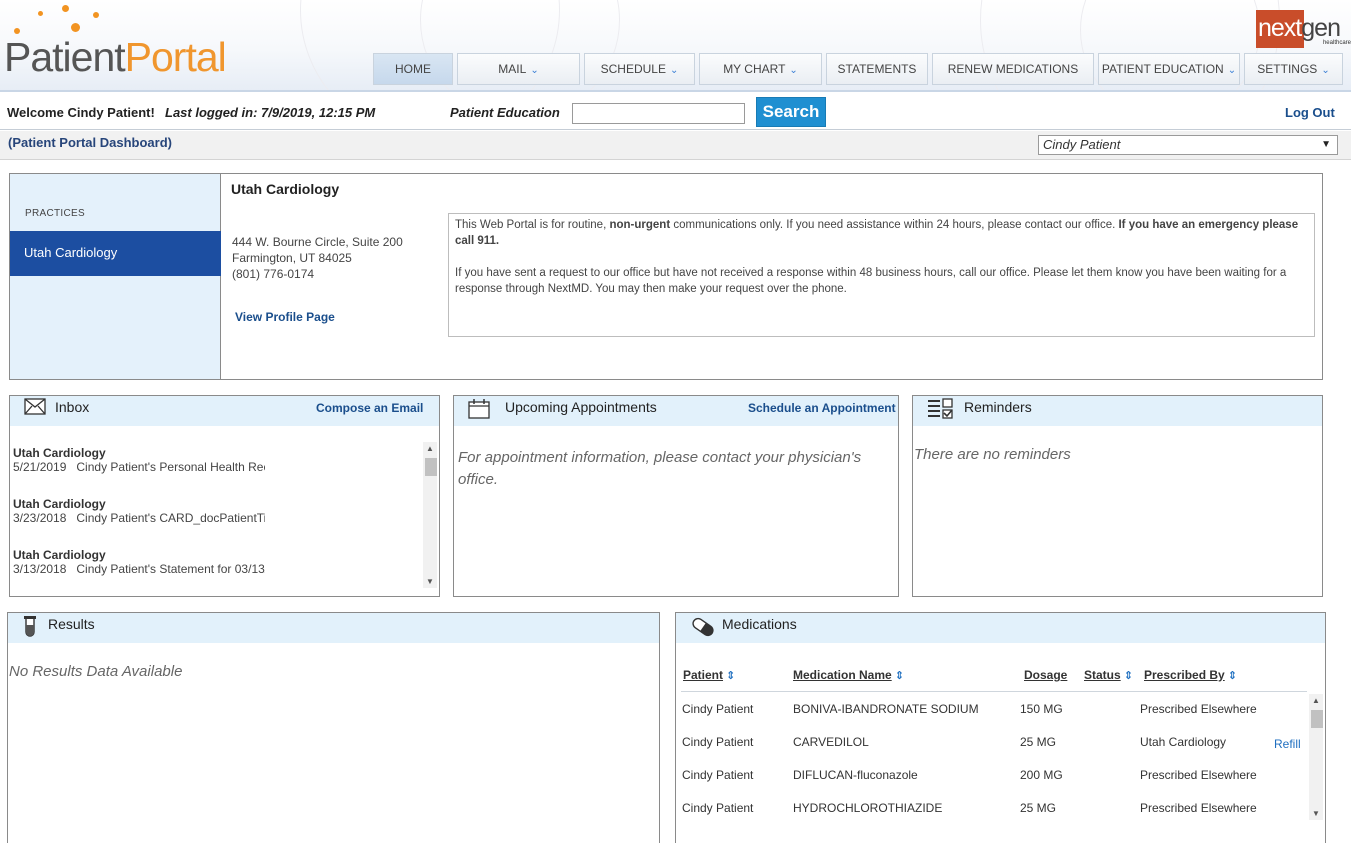 This screenshot has height=843, width=1351. What do you see at coordinates (1102, 675) in the screenshot?
I see `column-header-label: Status` at bounding box center [1102, 675].